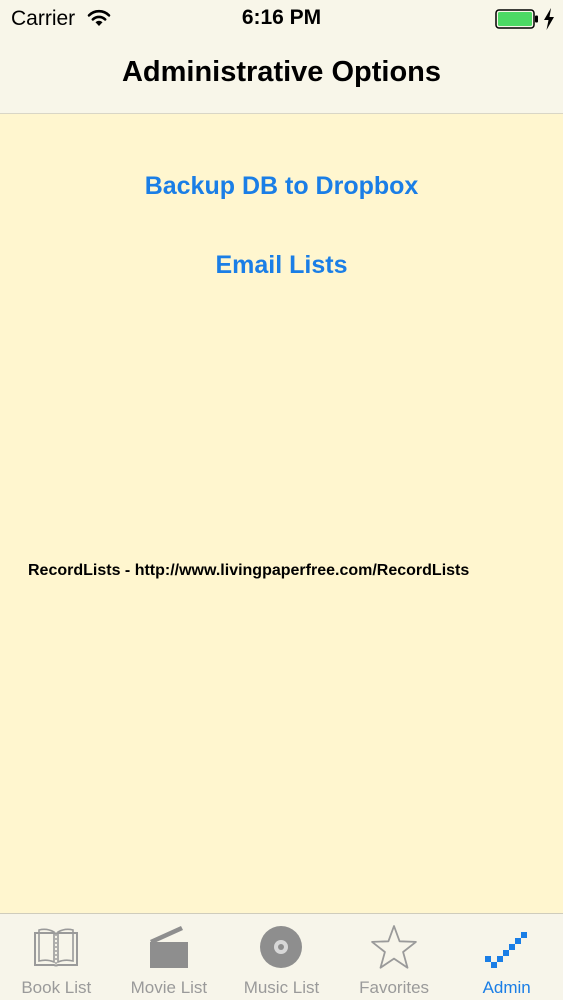 The width and height of the screenshot is (563, 1000). Describe the element at coordinates (394, 947) in the screenshot. I see `star-icon` at that location.